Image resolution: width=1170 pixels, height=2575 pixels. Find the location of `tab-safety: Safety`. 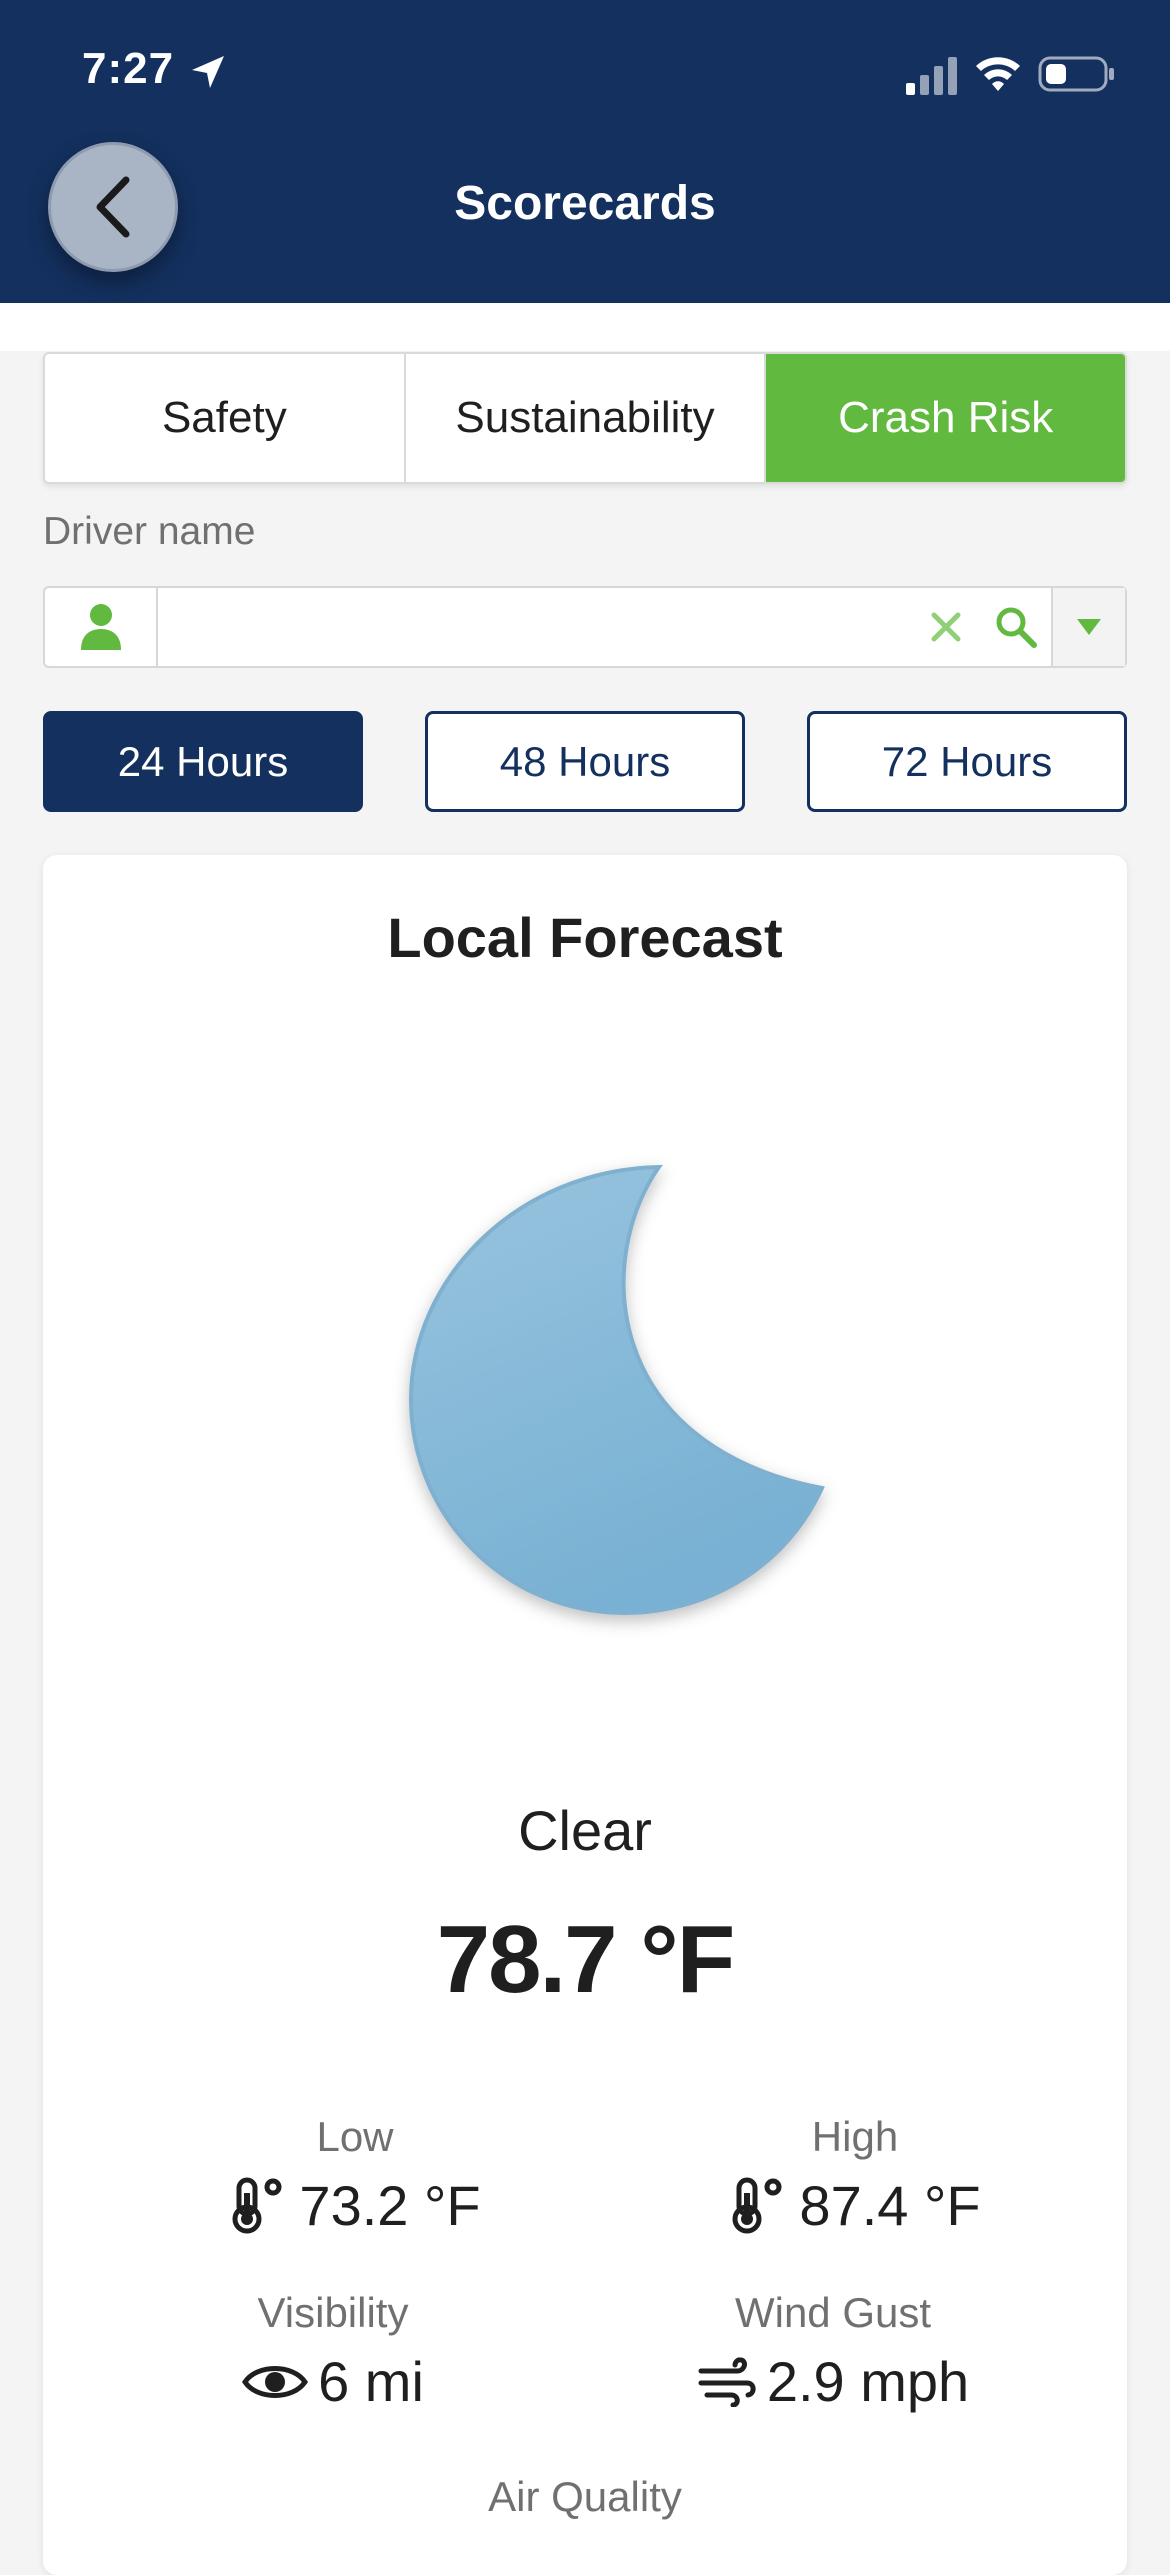

tab-safety: Safety is located at coordinates (225, 418).